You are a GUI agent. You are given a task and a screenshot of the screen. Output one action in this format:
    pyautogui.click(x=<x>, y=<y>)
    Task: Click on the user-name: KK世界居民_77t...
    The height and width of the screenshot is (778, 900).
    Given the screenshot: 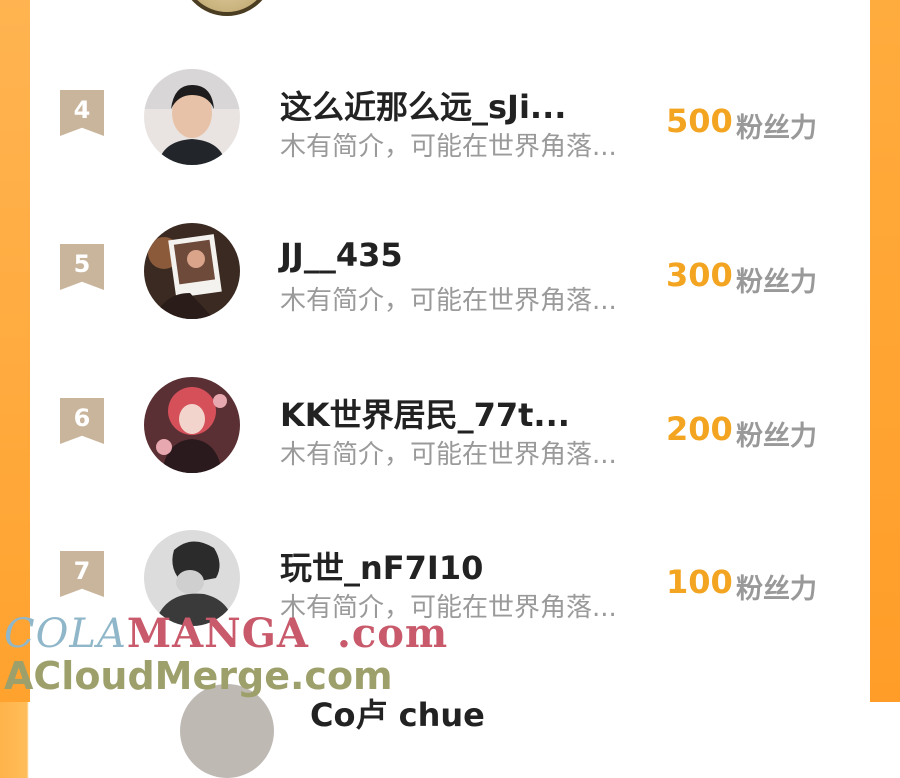 What is the action you would take?
    pyautogui.click(x=425, y=413)
    